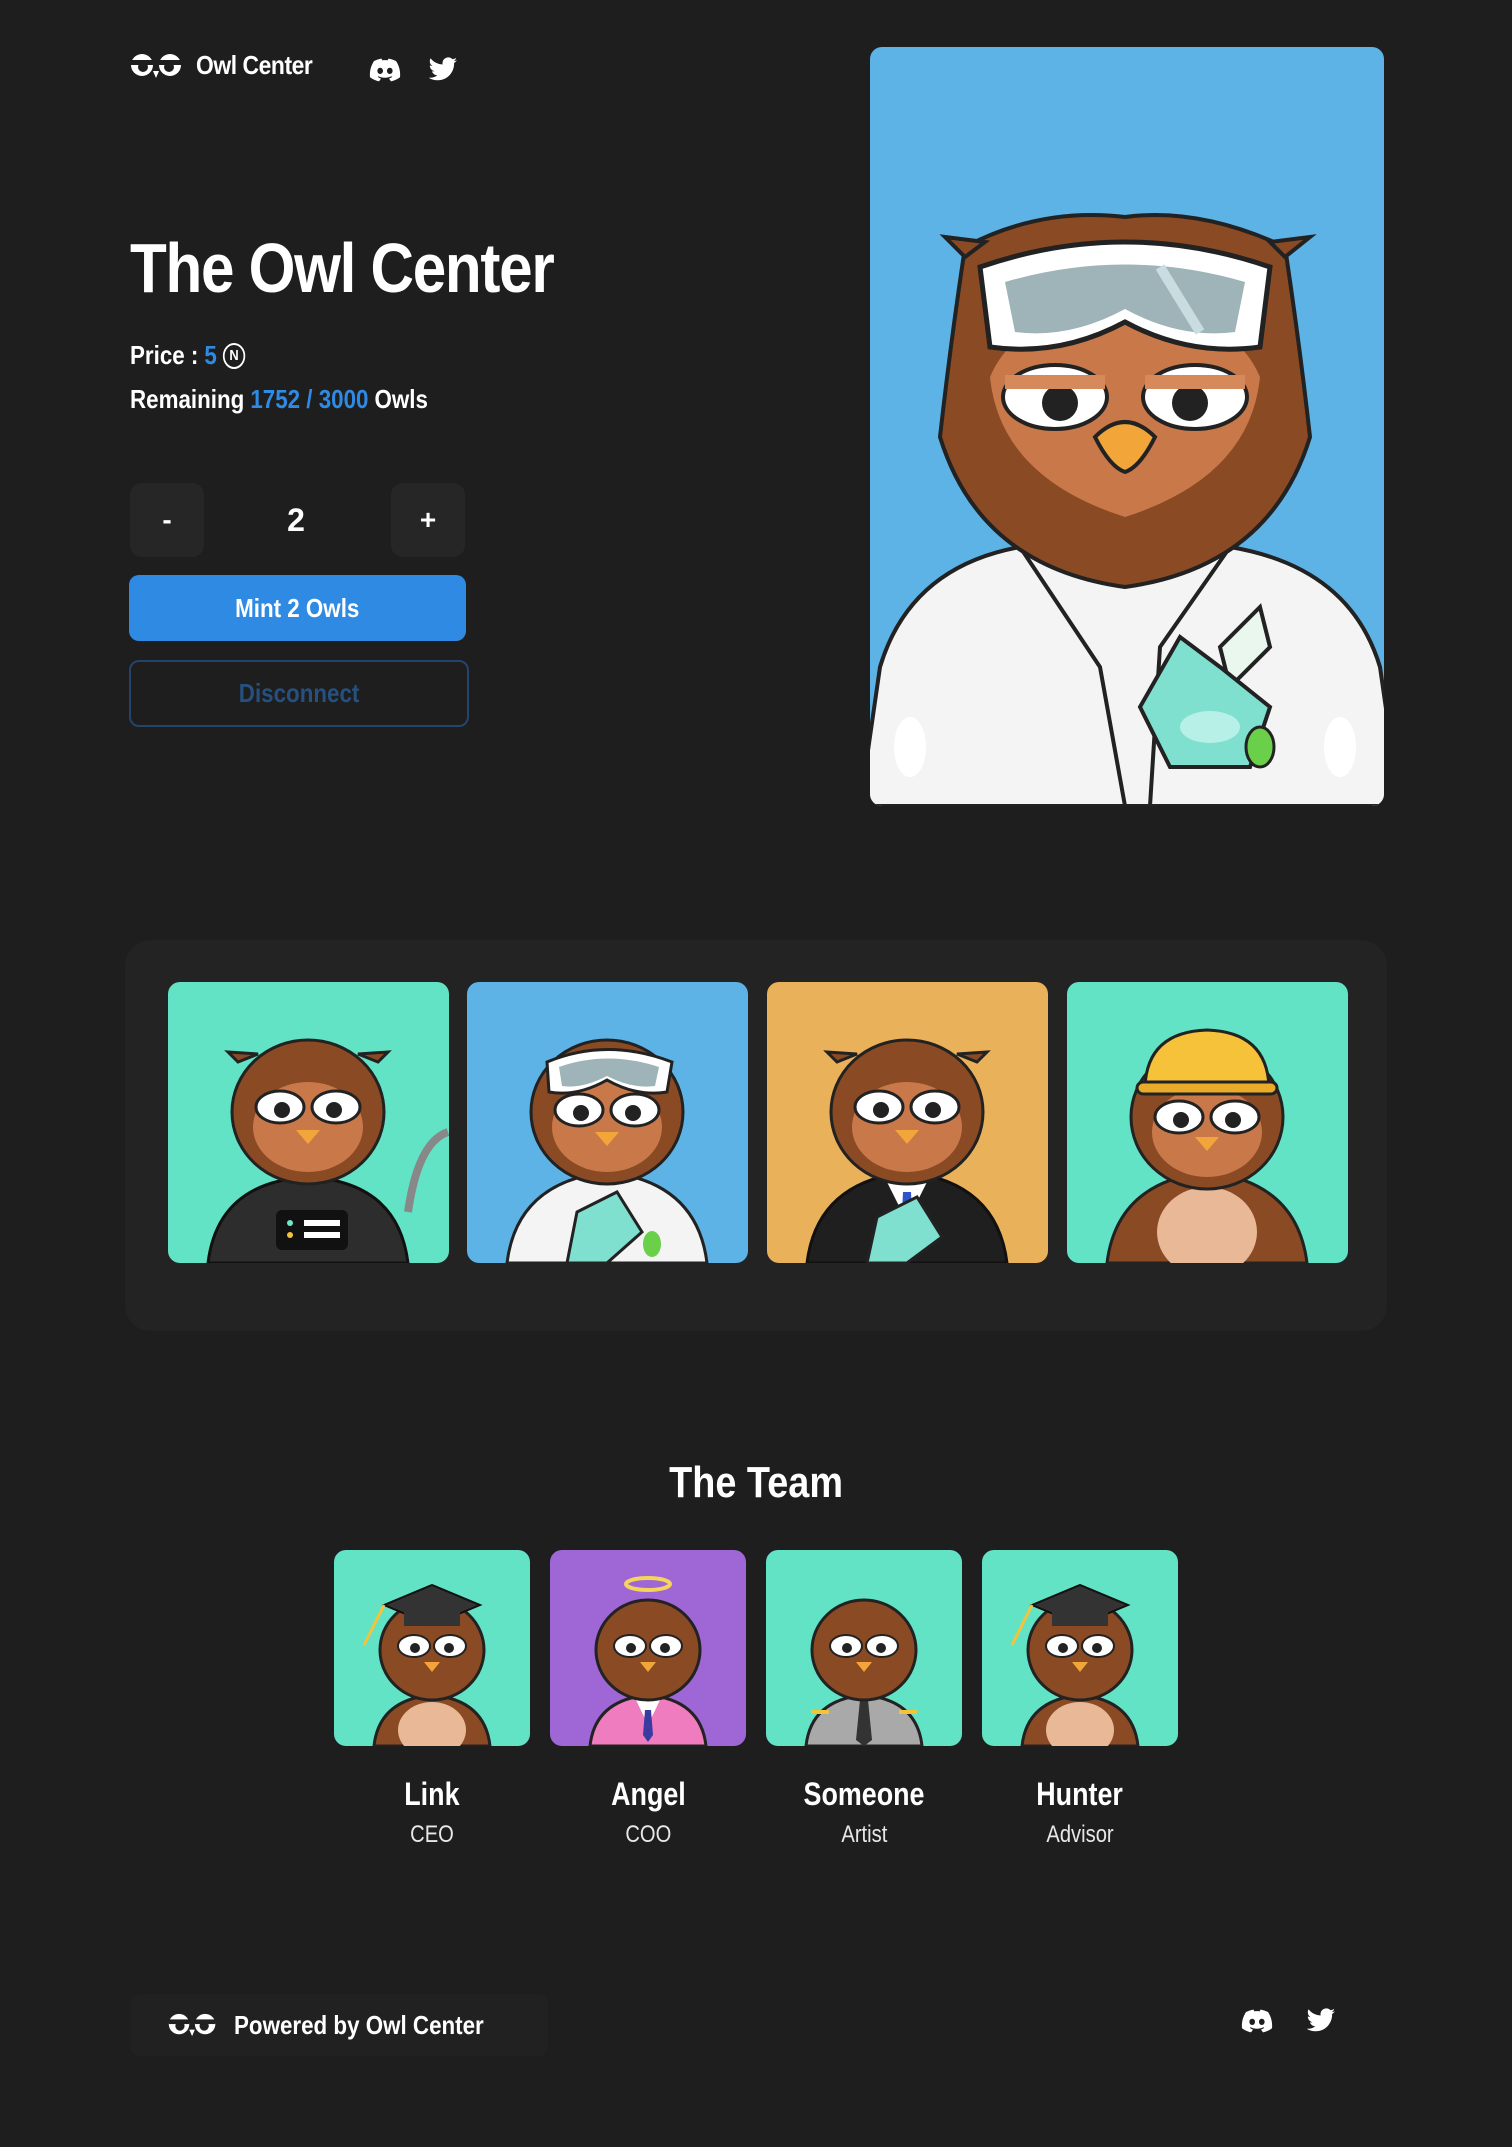  Describe the element at coordinates (907, 1122) in the screenshot. I see `gallery-item-businessman` at that location.